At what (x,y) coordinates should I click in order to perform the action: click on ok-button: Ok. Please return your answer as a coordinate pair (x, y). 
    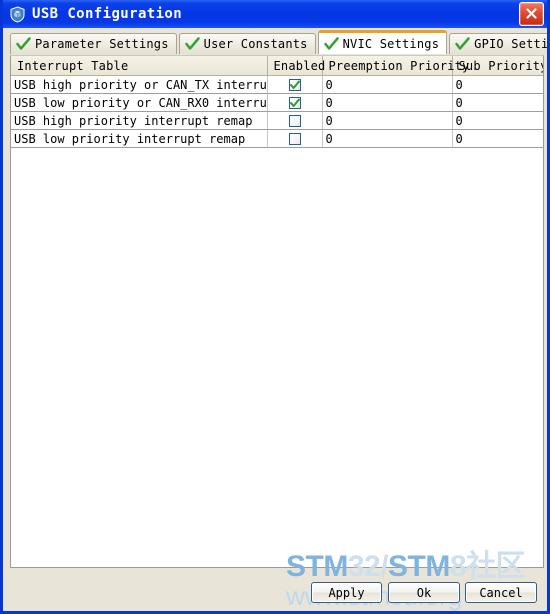
    Looking at the image, I should click on (424, 592).